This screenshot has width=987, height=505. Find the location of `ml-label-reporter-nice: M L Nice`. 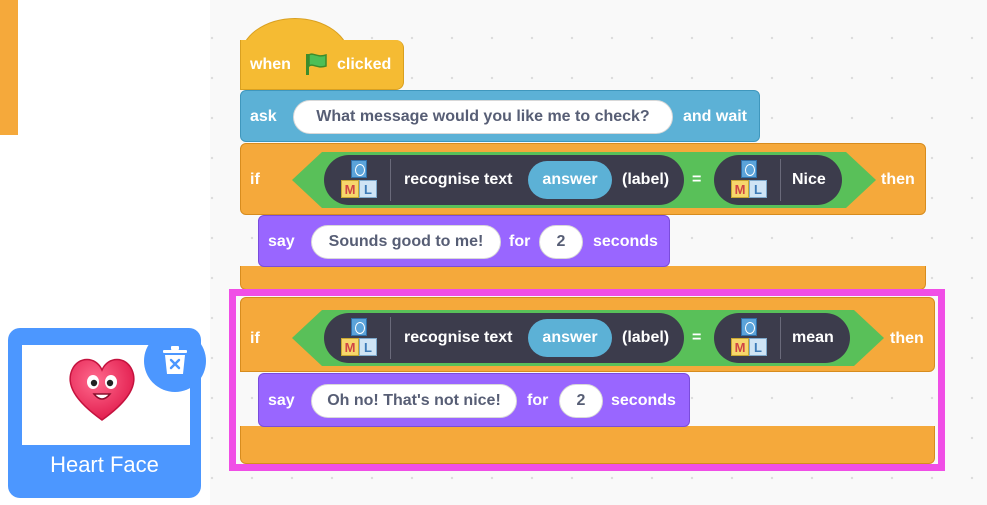

ml-label-reporter-nice: M L Nice is located at coordinates (778, 180).